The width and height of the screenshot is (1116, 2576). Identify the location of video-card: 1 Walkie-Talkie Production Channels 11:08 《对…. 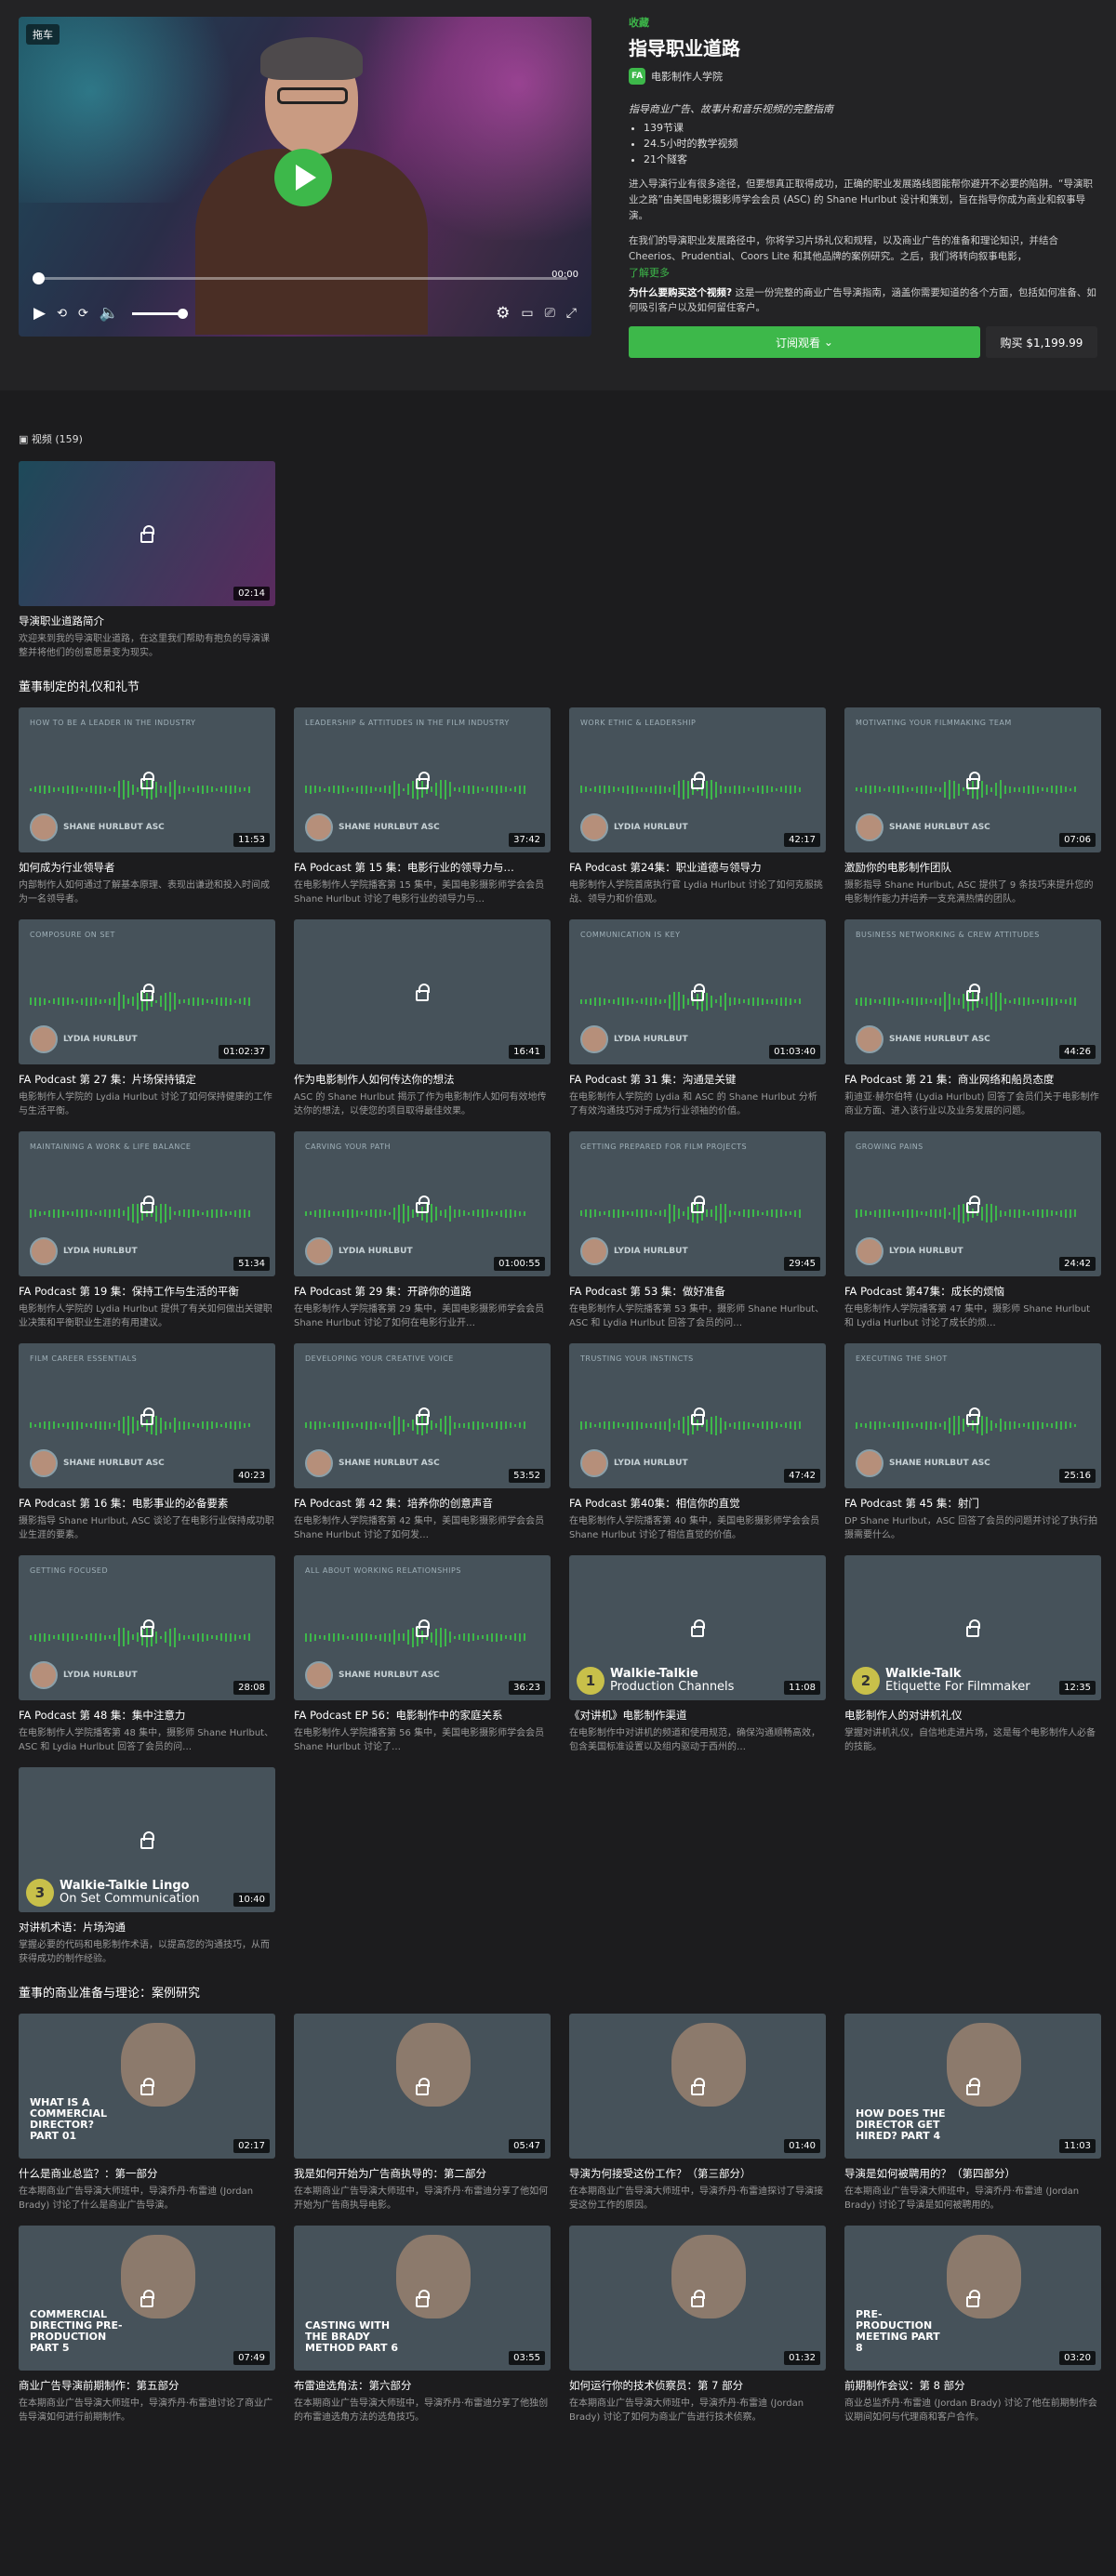
(697, 1654).